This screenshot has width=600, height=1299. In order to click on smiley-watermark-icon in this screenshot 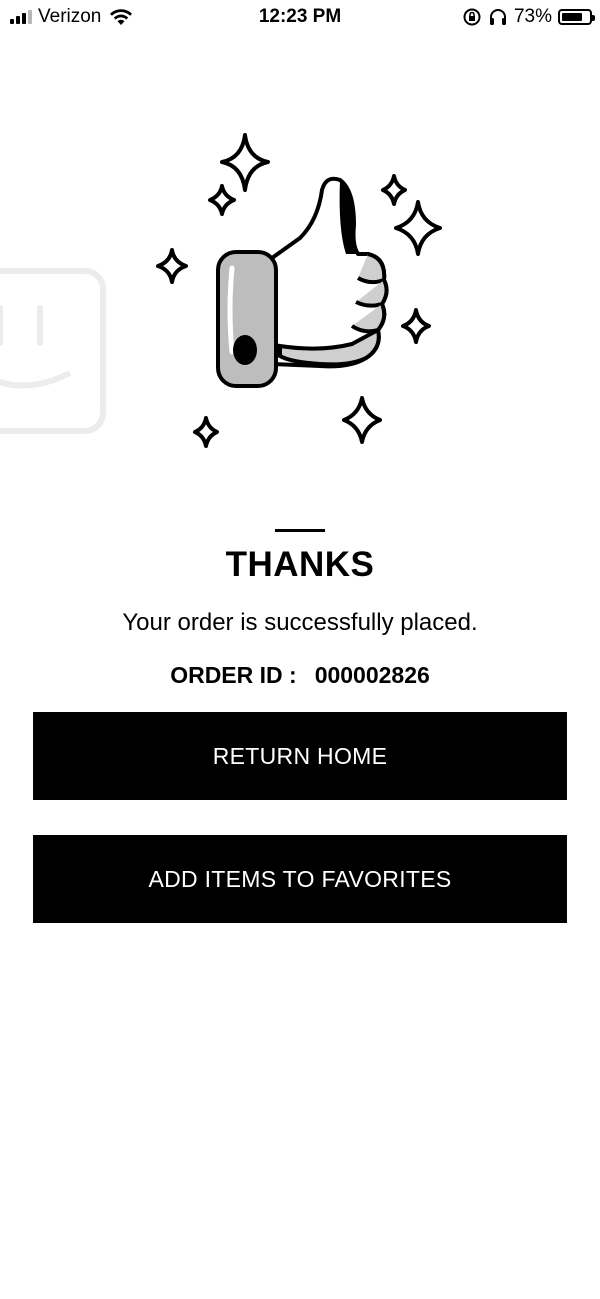, I will do `click(53, 351)`.